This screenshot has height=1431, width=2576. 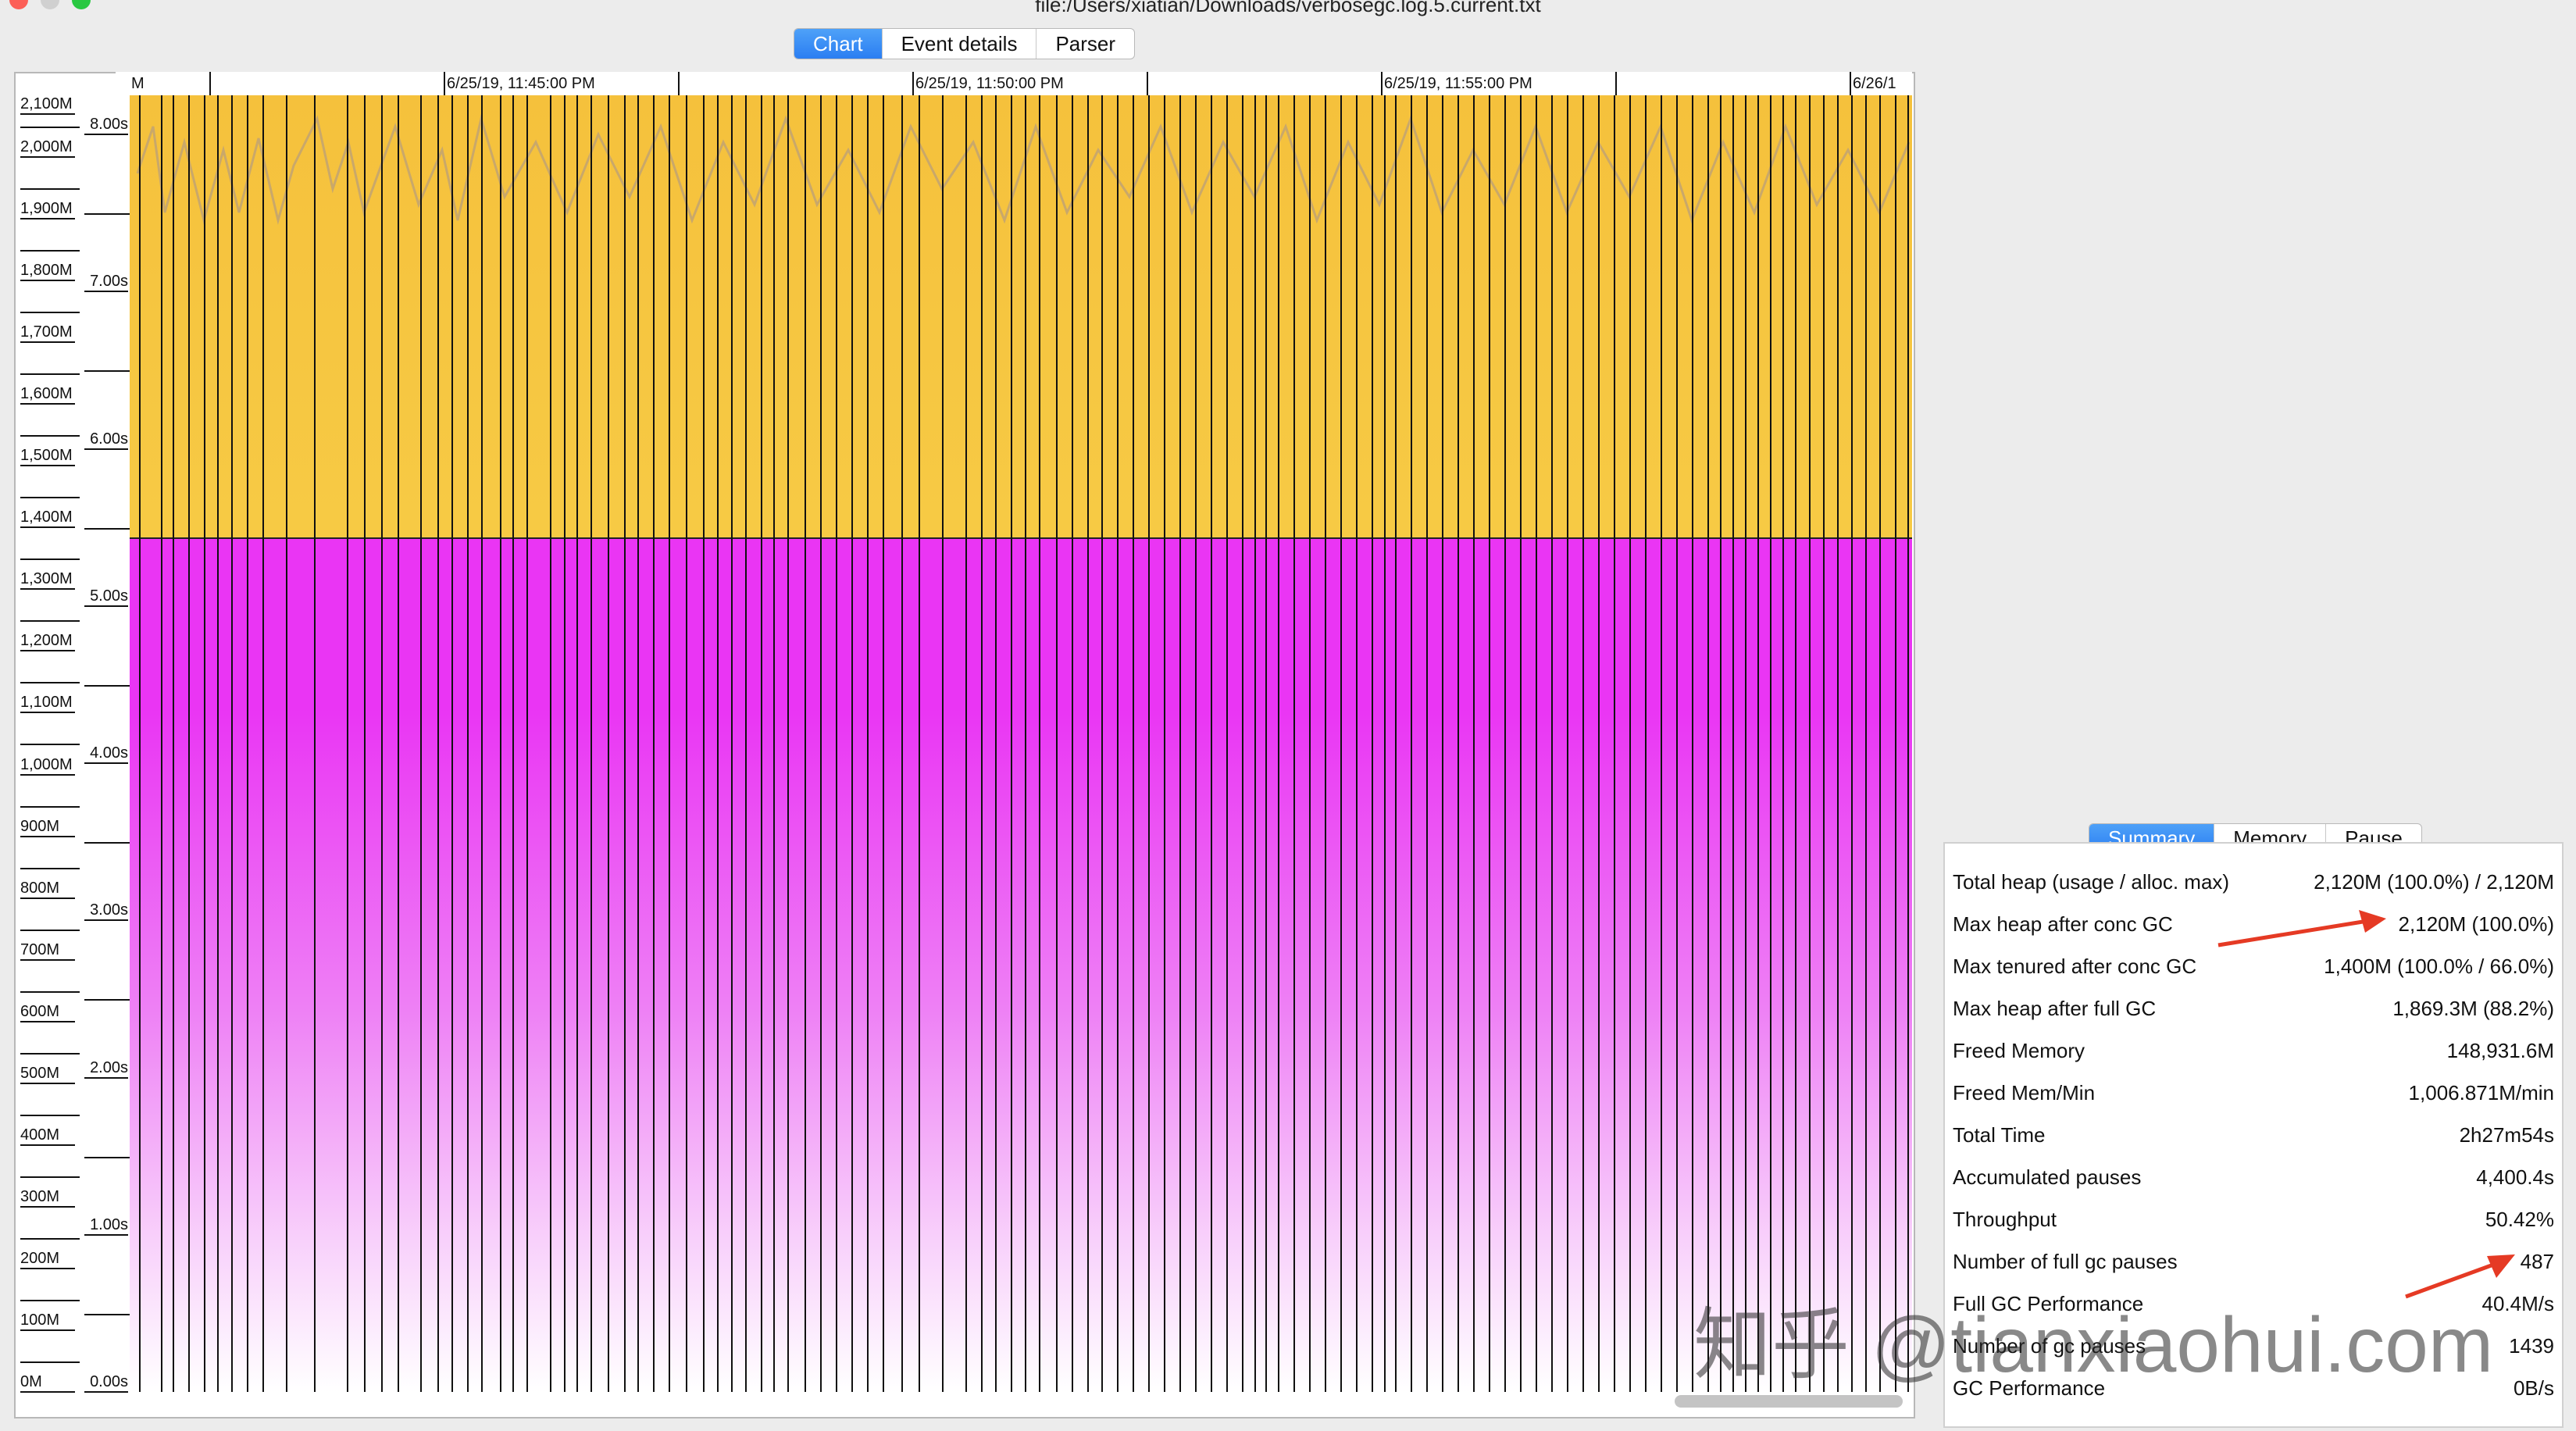 What do you see at coordinates (2473, 1008) in the screenshot?
I see `summary-row-value: 1,869.3M (88.2%)` at bounding box center [2473, 1008].